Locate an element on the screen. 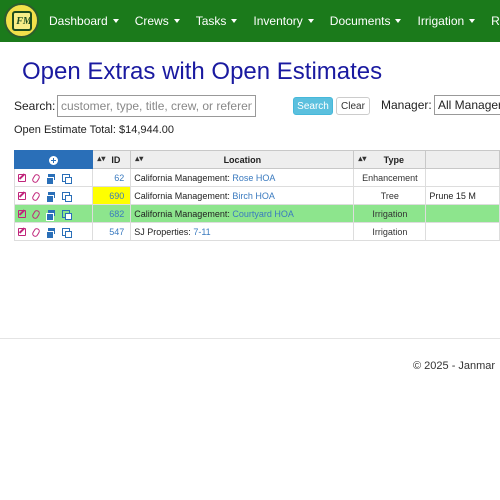  table-header-row: ▴▾ ID ▴▾ Location ▴▾ Type is located at coordinates (256, 159).